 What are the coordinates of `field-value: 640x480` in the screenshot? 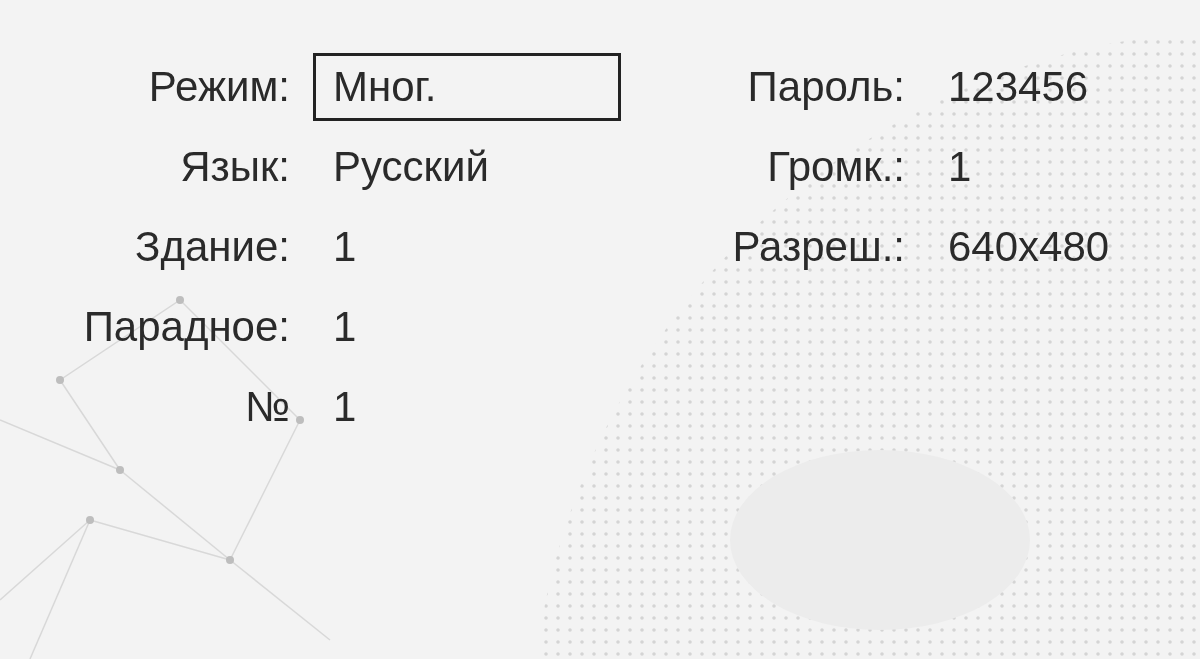 It's located at (1029, 247).